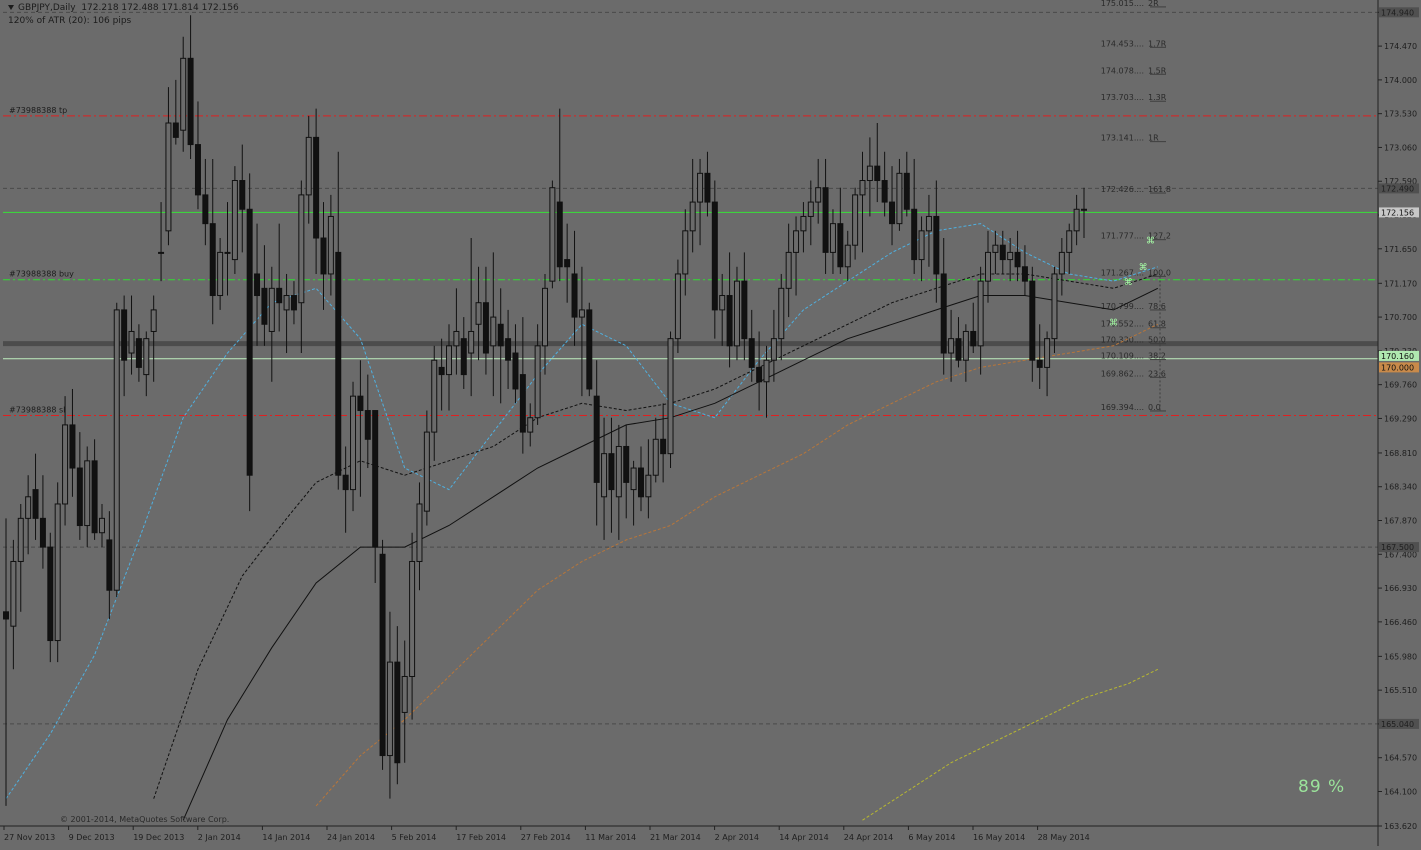 The image size is (1421, 850). Describe the element at coordinates (219, 837) in the screenshot. I see `time-tick-label: 2 Jan 2014` at that location.